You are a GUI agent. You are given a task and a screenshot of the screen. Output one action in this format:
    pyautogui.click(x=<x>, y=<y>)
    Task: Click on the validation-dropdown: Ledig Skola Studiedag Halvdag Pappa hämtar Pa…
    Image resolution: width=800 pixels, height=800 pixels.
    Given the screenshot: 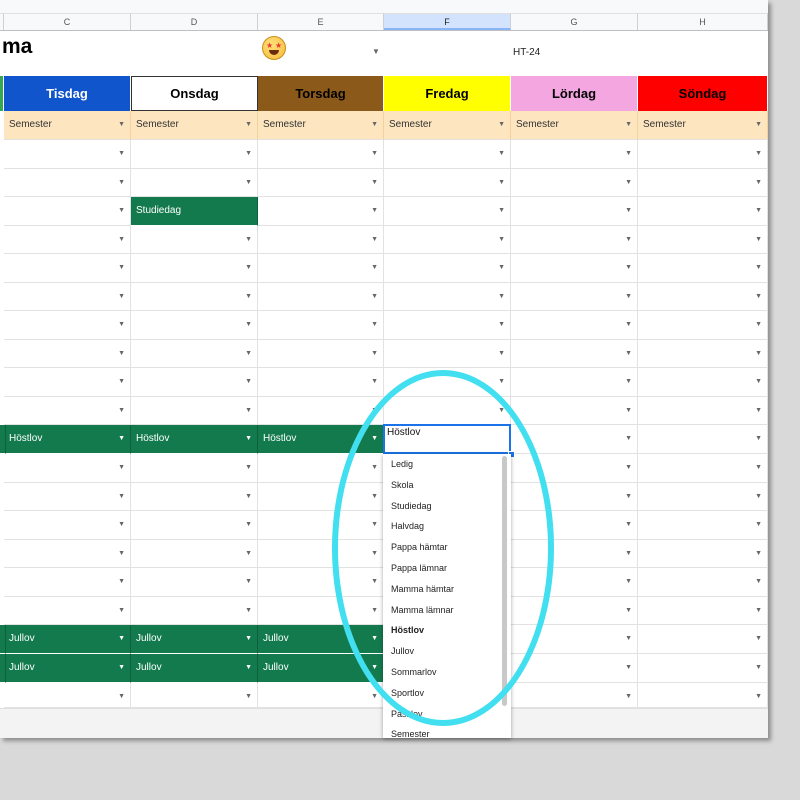 What is the action you would take?
    pyautogui.click(x=447, y=596)
    